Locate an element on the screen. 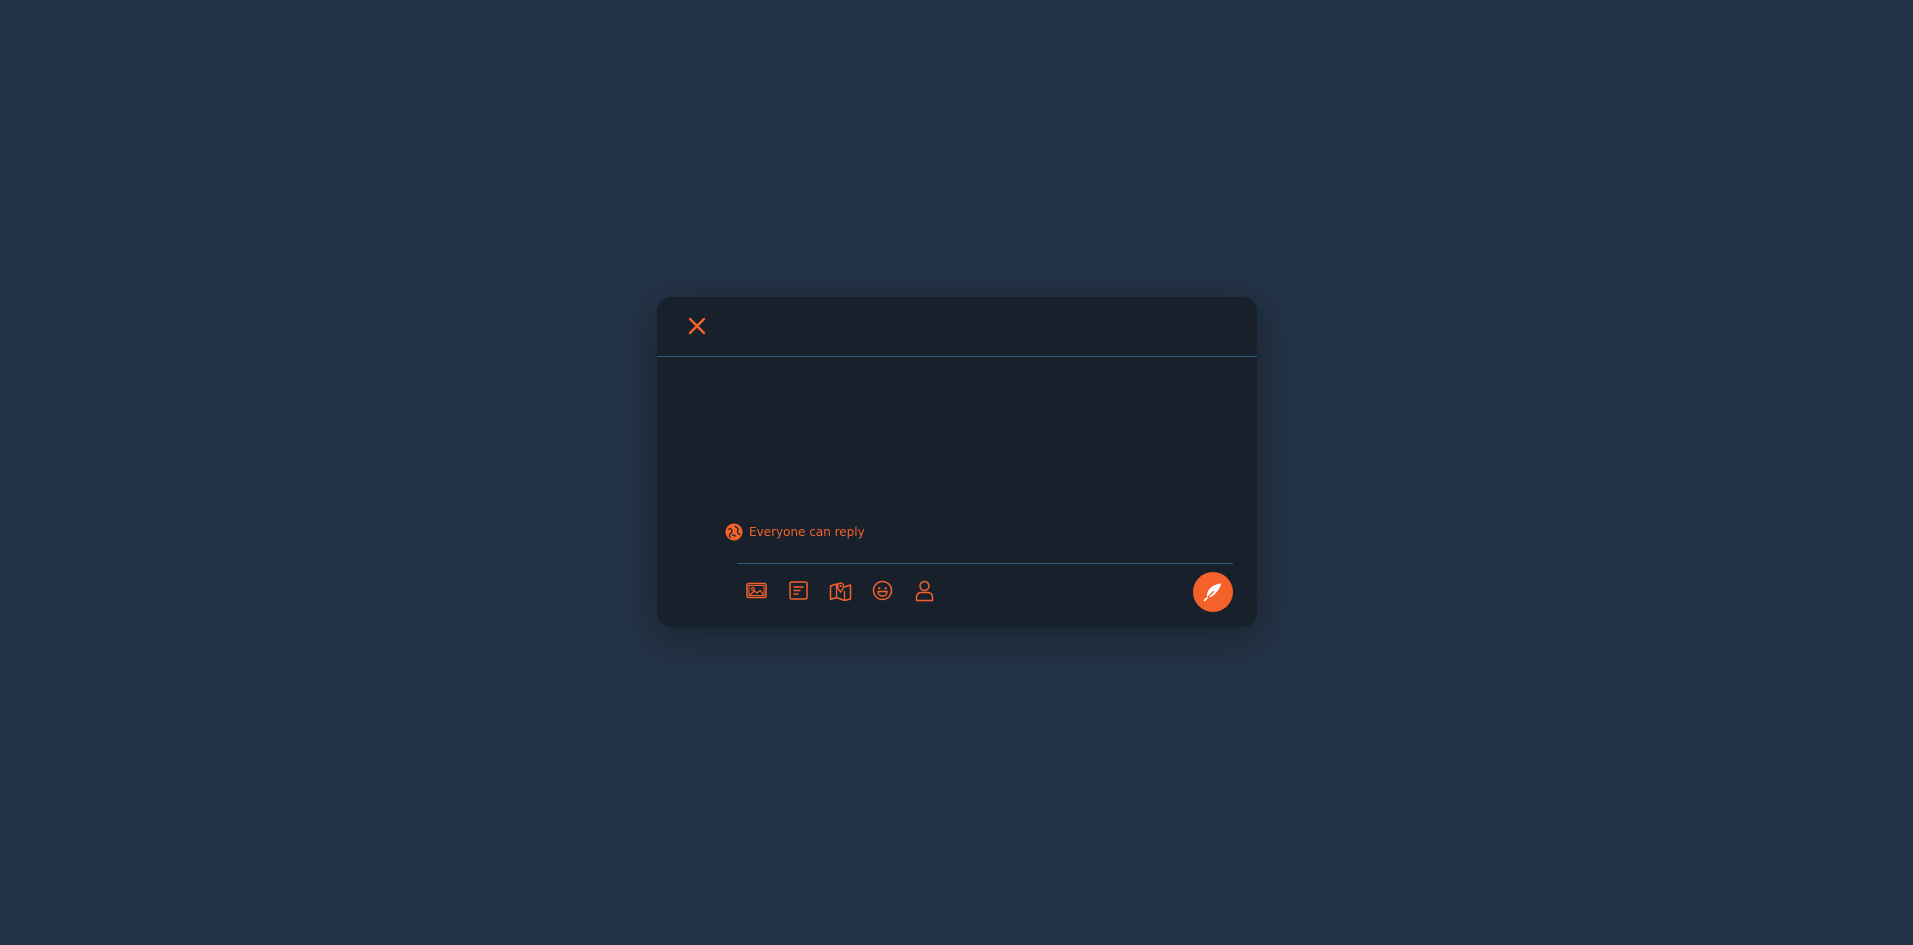 This screenshot has height=945, width=1913. post-button is located at coordinates (1213, 592).